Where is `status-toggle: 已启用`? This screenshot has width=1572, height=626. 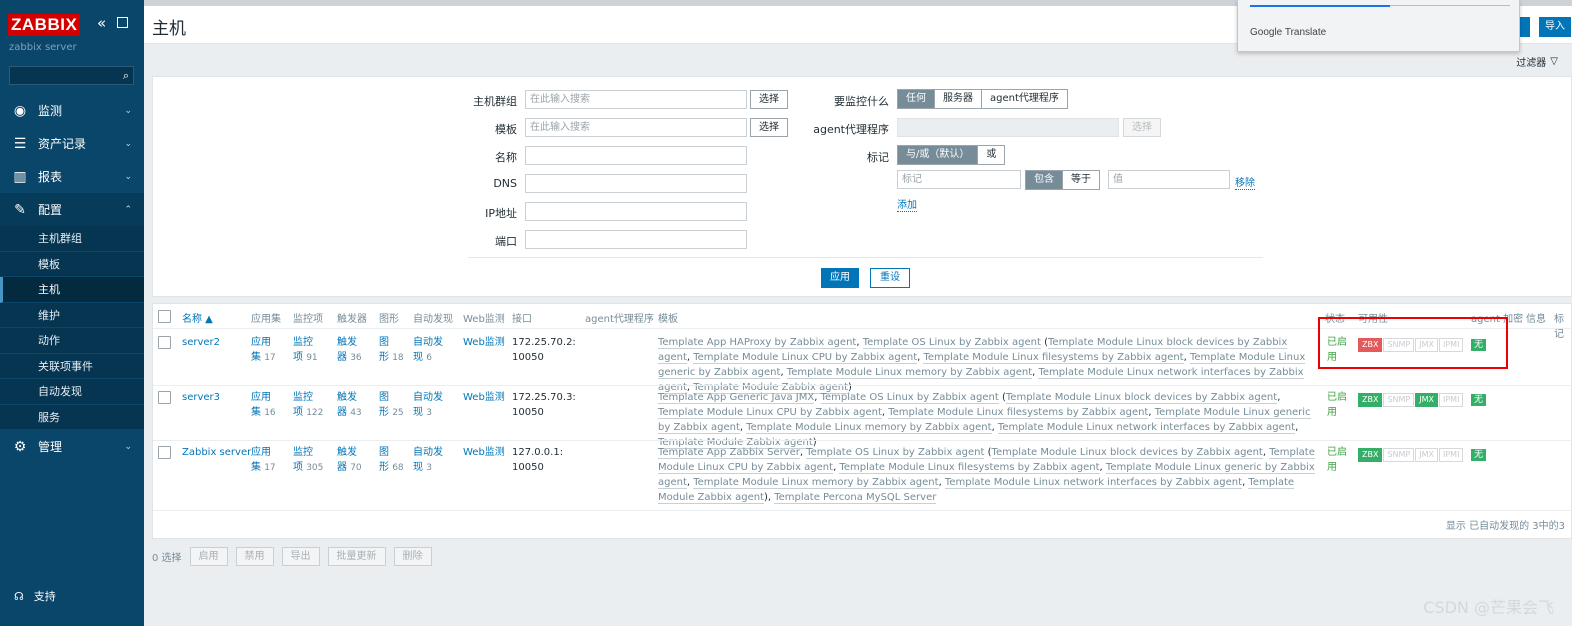
status-toggle: 已启用 is located at coordinates (1337, 405).